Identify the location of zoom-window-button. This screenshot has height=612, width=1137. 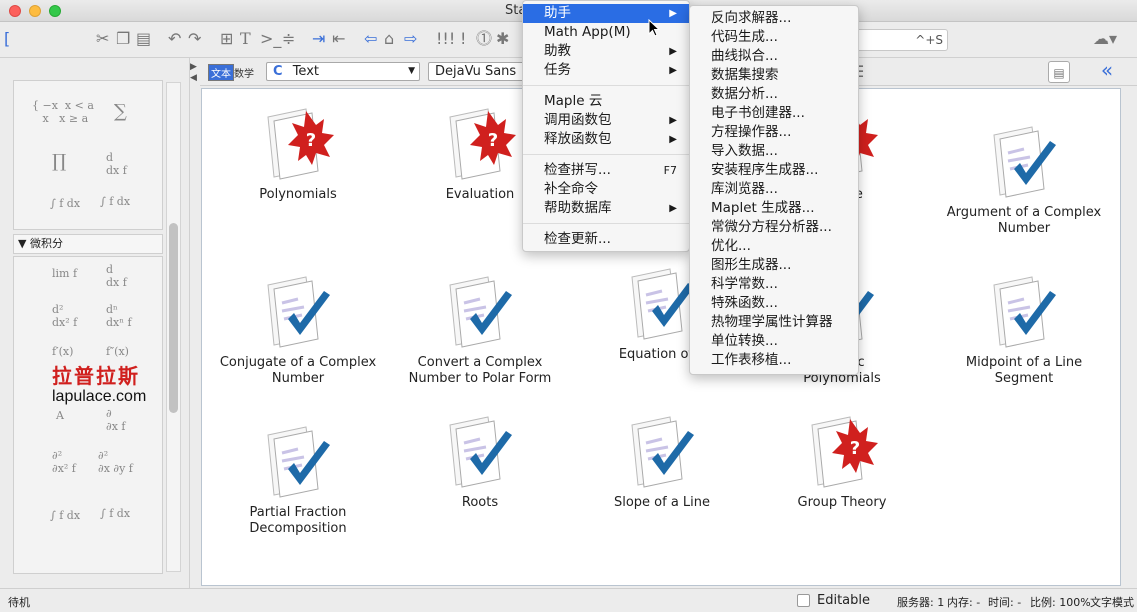
(55, 11).